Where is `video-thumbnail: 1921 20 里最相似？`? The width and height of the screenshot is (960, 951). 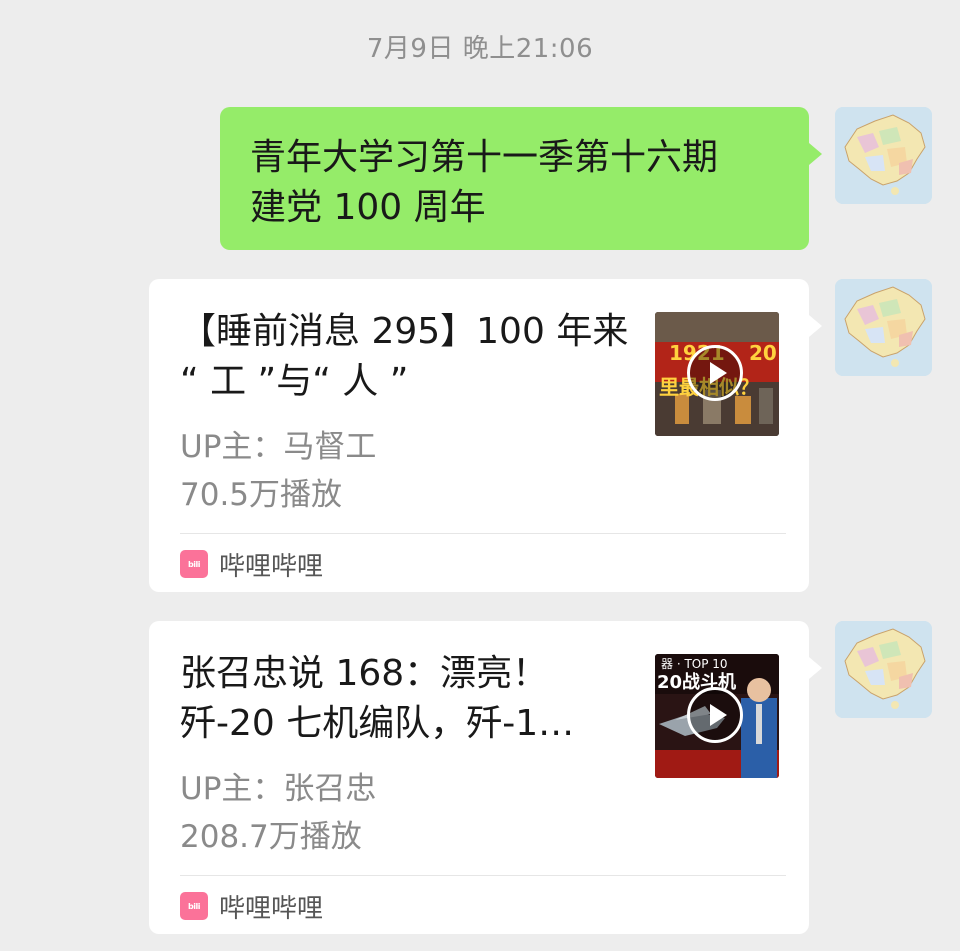 video-thumbnail: 1921 20 里最相似？ is located at coordinates (717, 374).